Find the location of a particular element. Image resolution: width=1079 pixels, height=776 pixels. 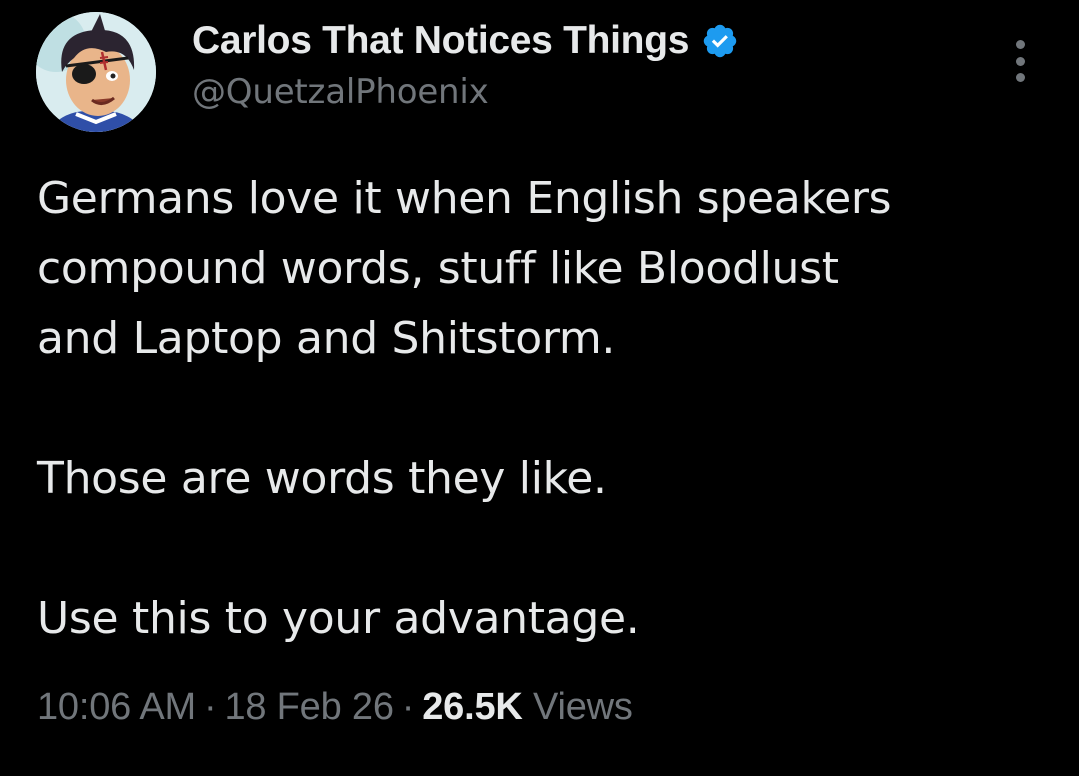

tweet-meta: 10:06 AM · 18 Feb 26 · 26.5K Views is located at coordinates (335, 707).